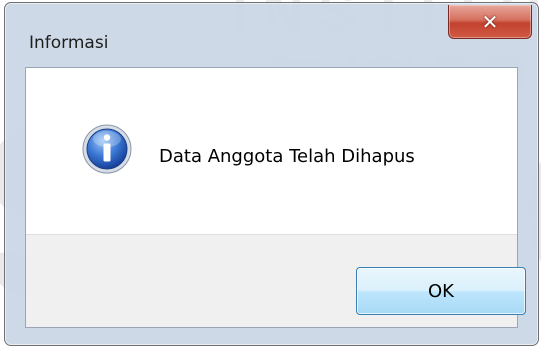  I want to click on ok-button: OK, so click(441, 291).